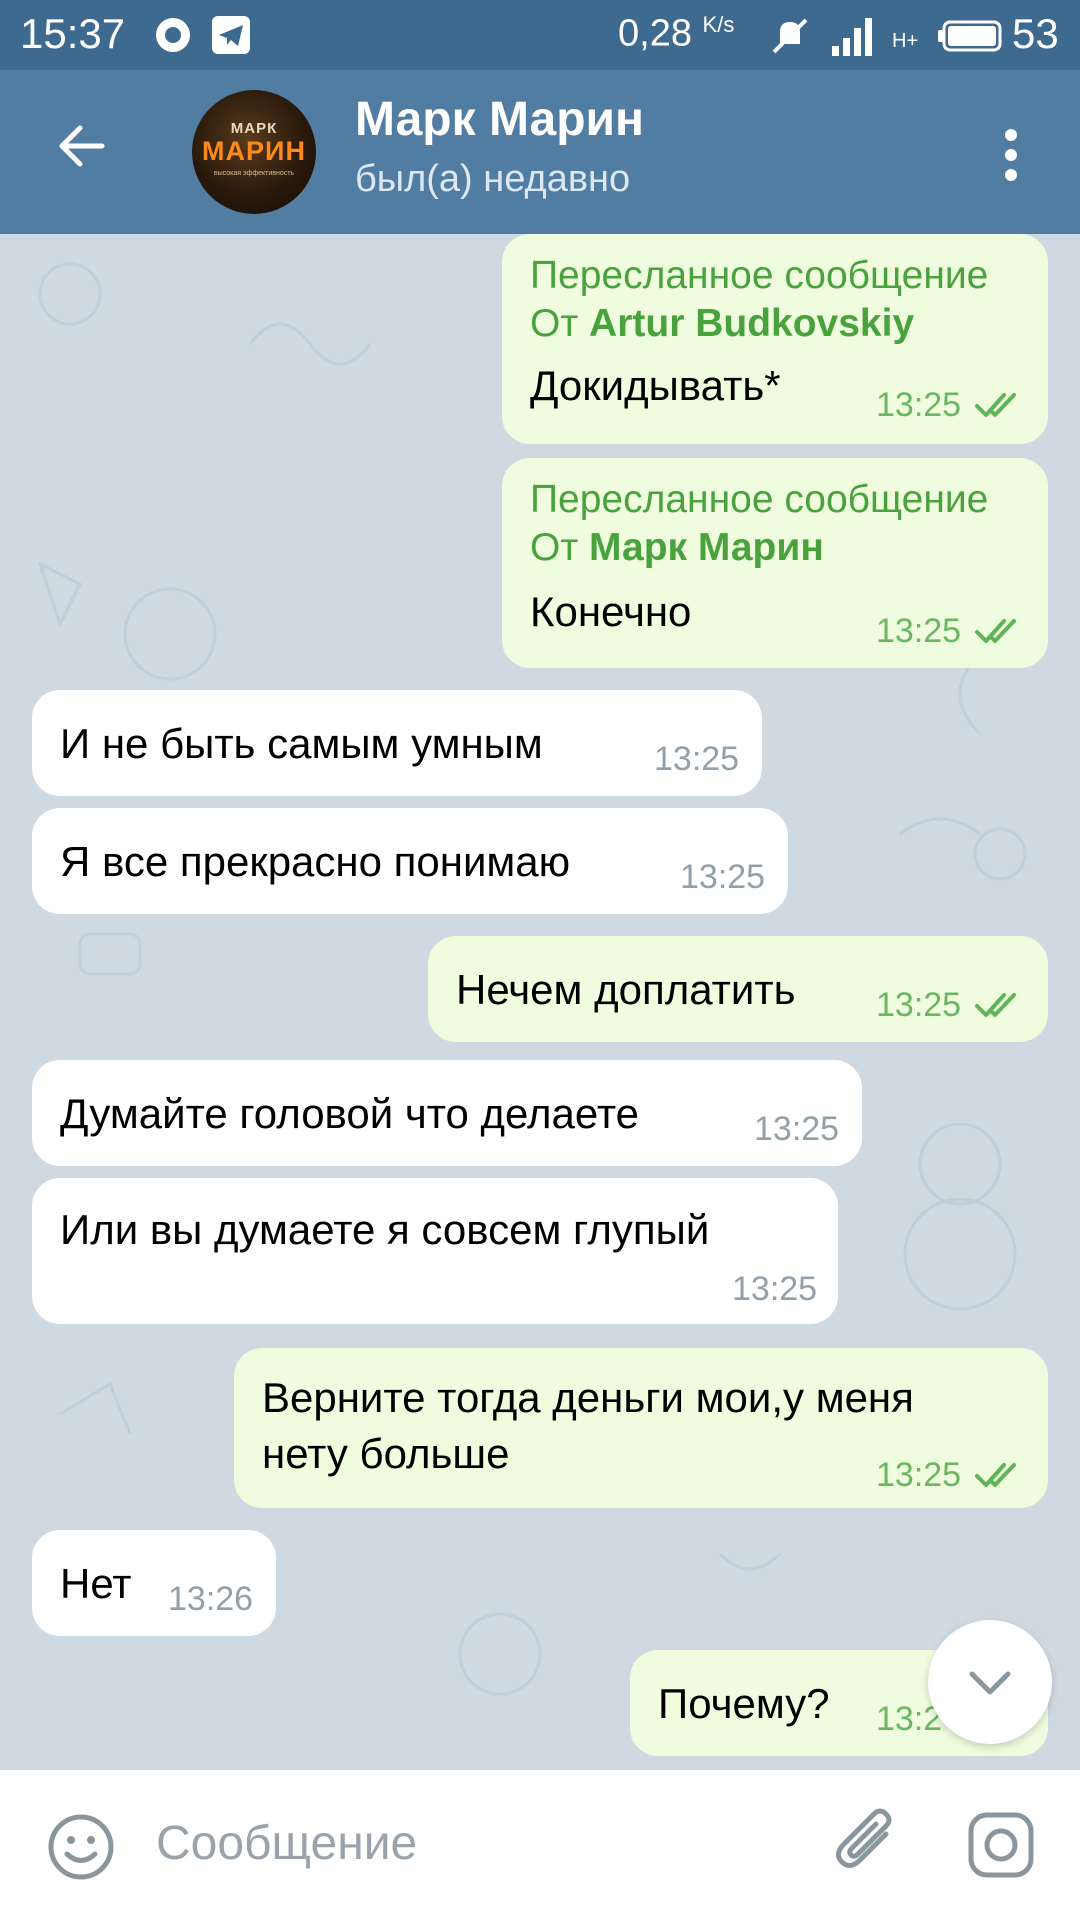 Image resolution: width=1080 pixels, height=1920 pixels. I want to click on battery-level: 53, so click(1035, 33).